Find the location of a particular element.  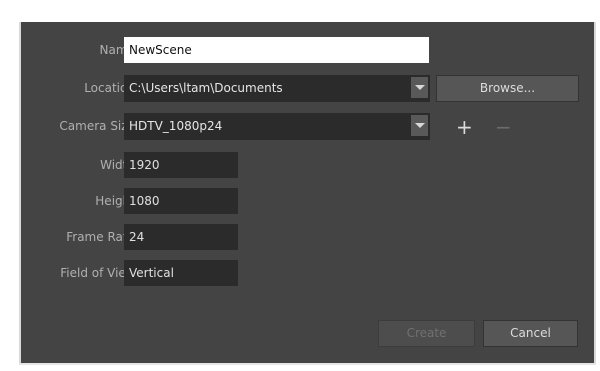

frame-rate-field: 24 is located at coordinates (181, 237).